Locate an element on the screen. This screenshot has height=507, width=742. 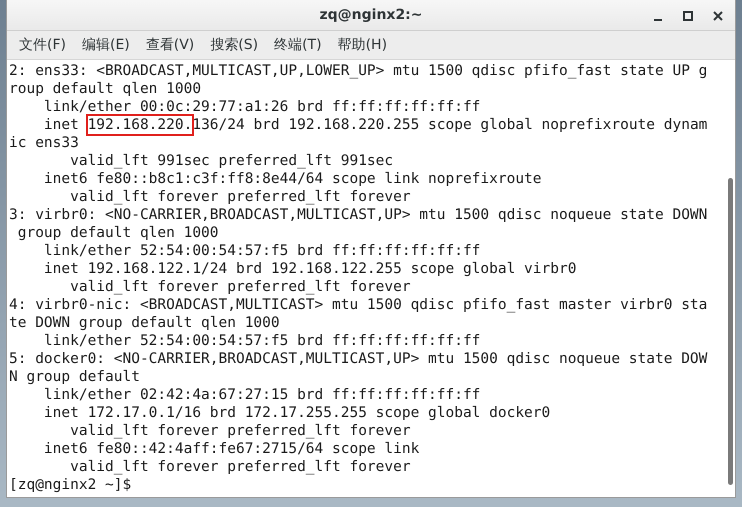
menu-item: 编辑(E) is located at coordinates (106, 45).